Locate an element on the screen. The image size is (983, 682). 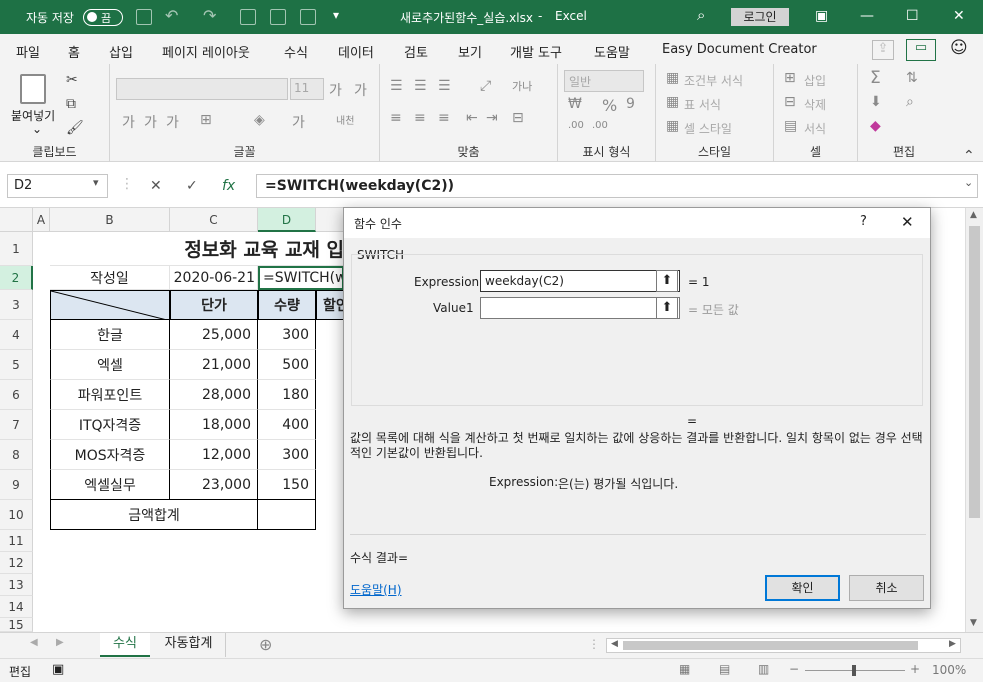
header-qty: 수량 is located at coordinates (287, 305).